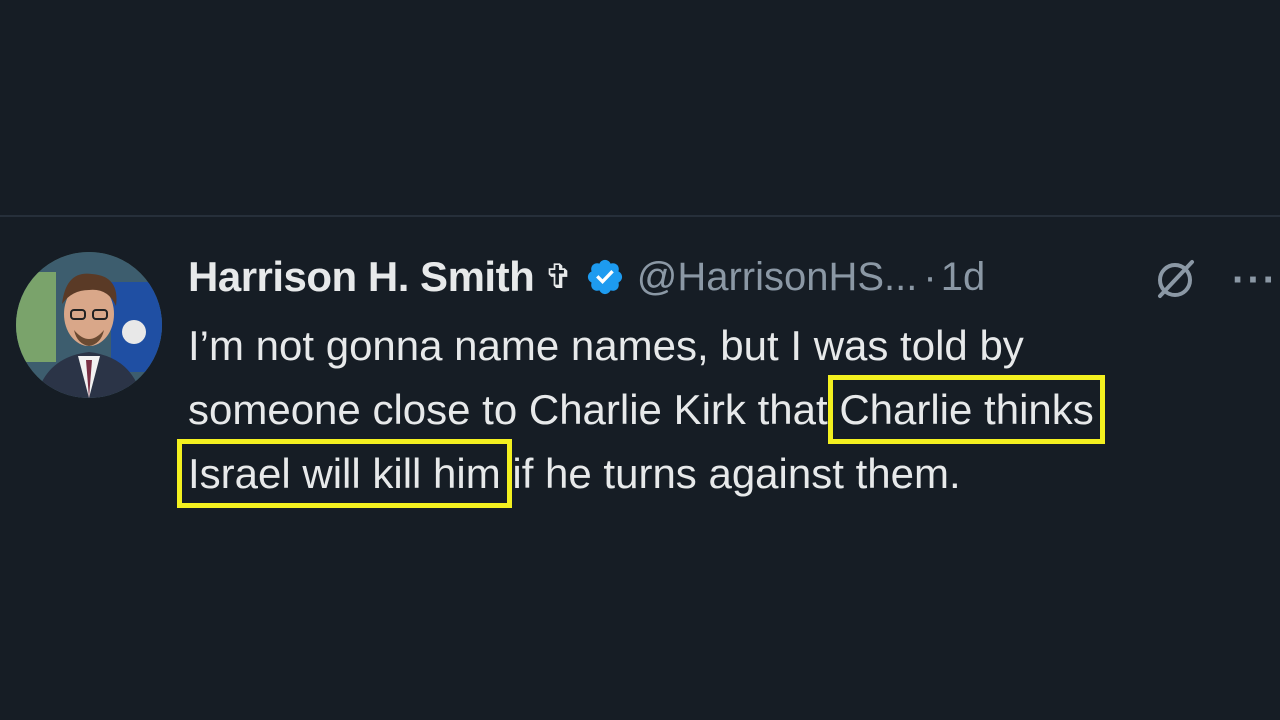  I want to click on highlighted-text-box: Israel will kill him, so click(344, 473).